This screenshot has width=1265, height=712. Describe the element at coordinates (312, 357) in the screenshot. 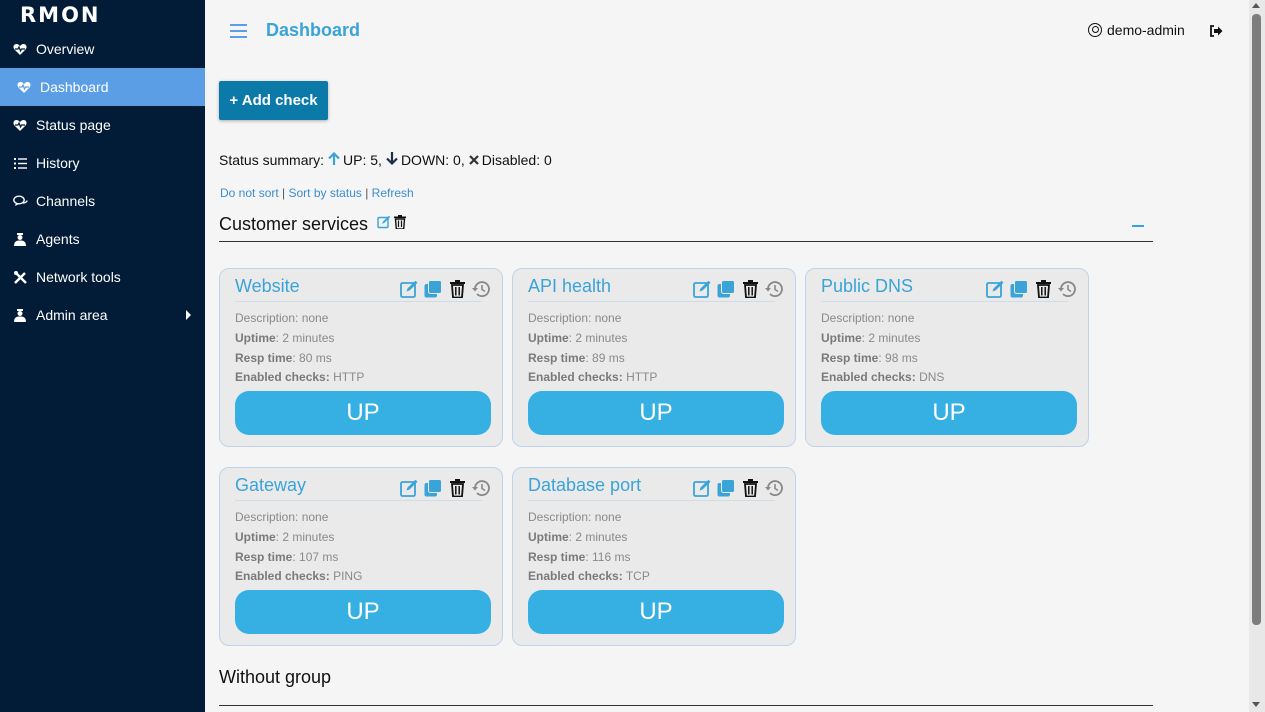

I see `resp-time-value: : 80 ms` at that location.